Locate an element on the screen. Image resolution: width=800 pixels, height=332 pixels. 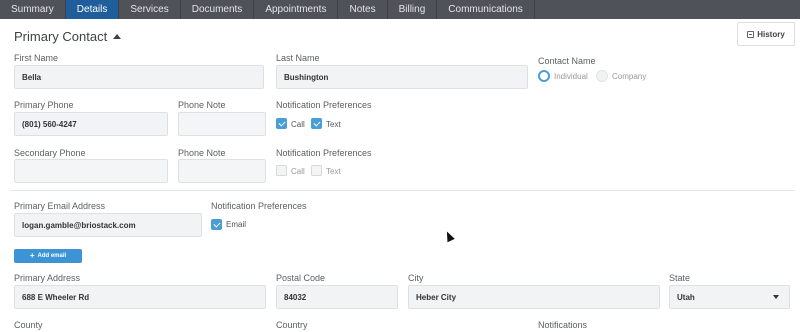
primary-phone-label: Primary Phone is located at coordinates (44, 105).